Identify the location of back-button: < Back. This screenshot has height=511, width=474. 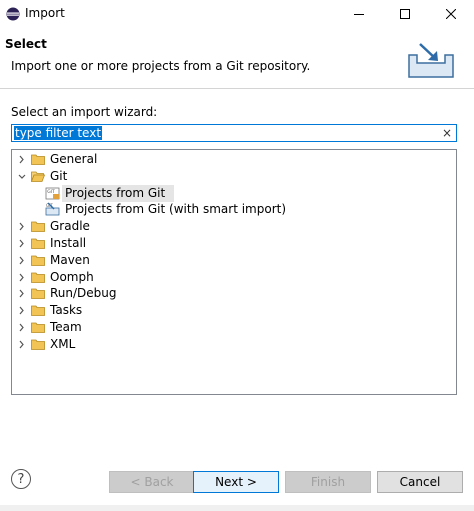
(152, 482).